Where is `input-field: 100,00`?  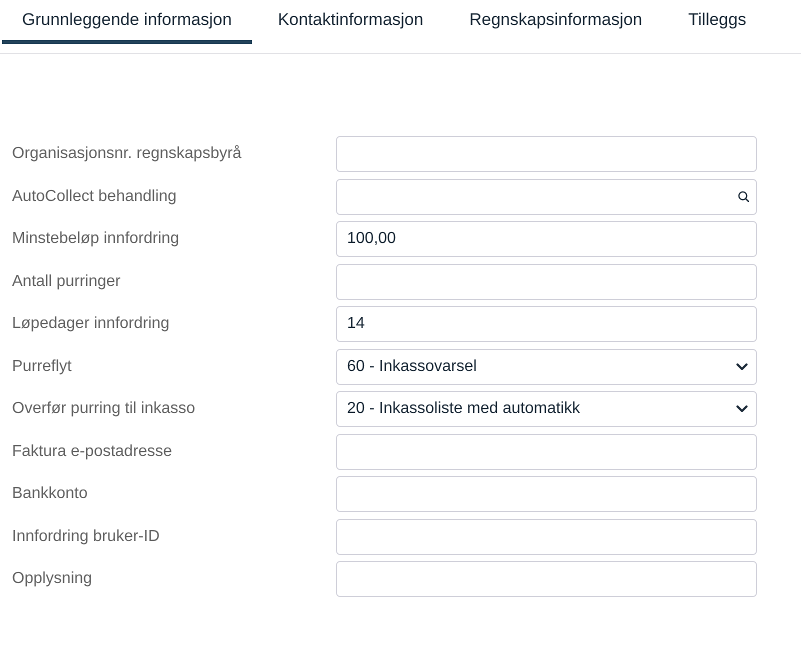 input-field: 100,00 is located at coordinates (546, 239).